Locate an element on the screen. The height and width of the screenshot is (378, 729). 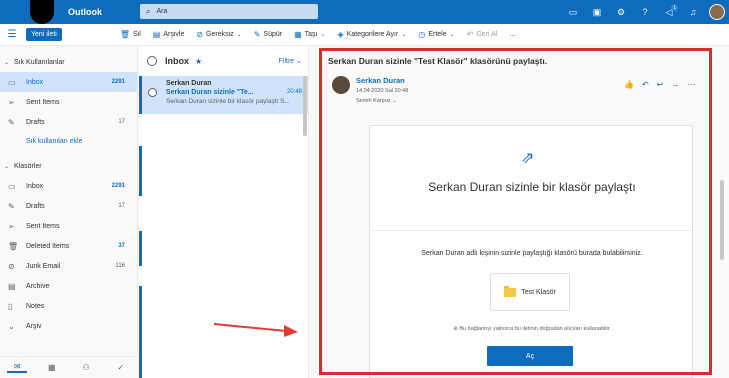
top-icon-bar: ▭ ▣ ⚙ ? ◁ 1 ♫ is located at coordinates (643, 12).